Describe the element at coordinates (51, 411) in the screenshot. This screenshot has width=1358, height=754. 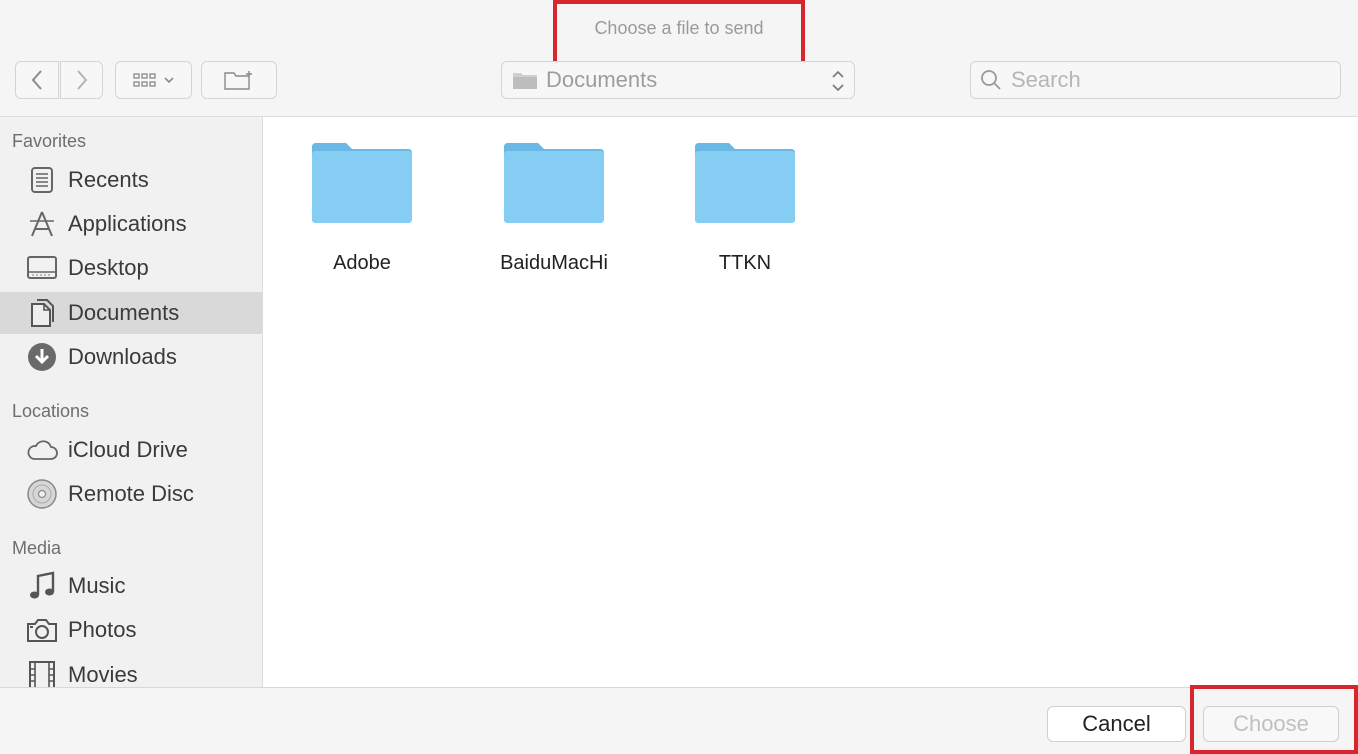
I see `sidebar-section-locations: Locations` at that location.